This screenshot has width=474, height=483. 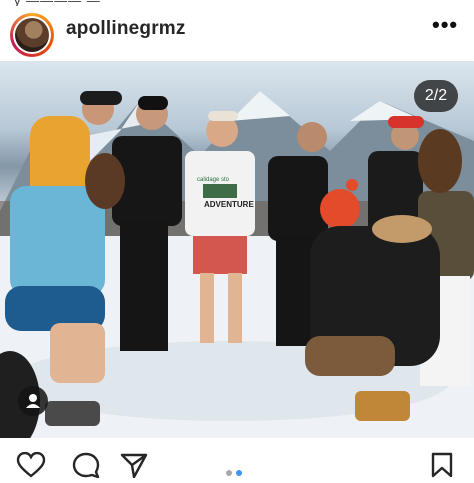 I want to click on username: apollinegrmz, so click(x=126, y=29).